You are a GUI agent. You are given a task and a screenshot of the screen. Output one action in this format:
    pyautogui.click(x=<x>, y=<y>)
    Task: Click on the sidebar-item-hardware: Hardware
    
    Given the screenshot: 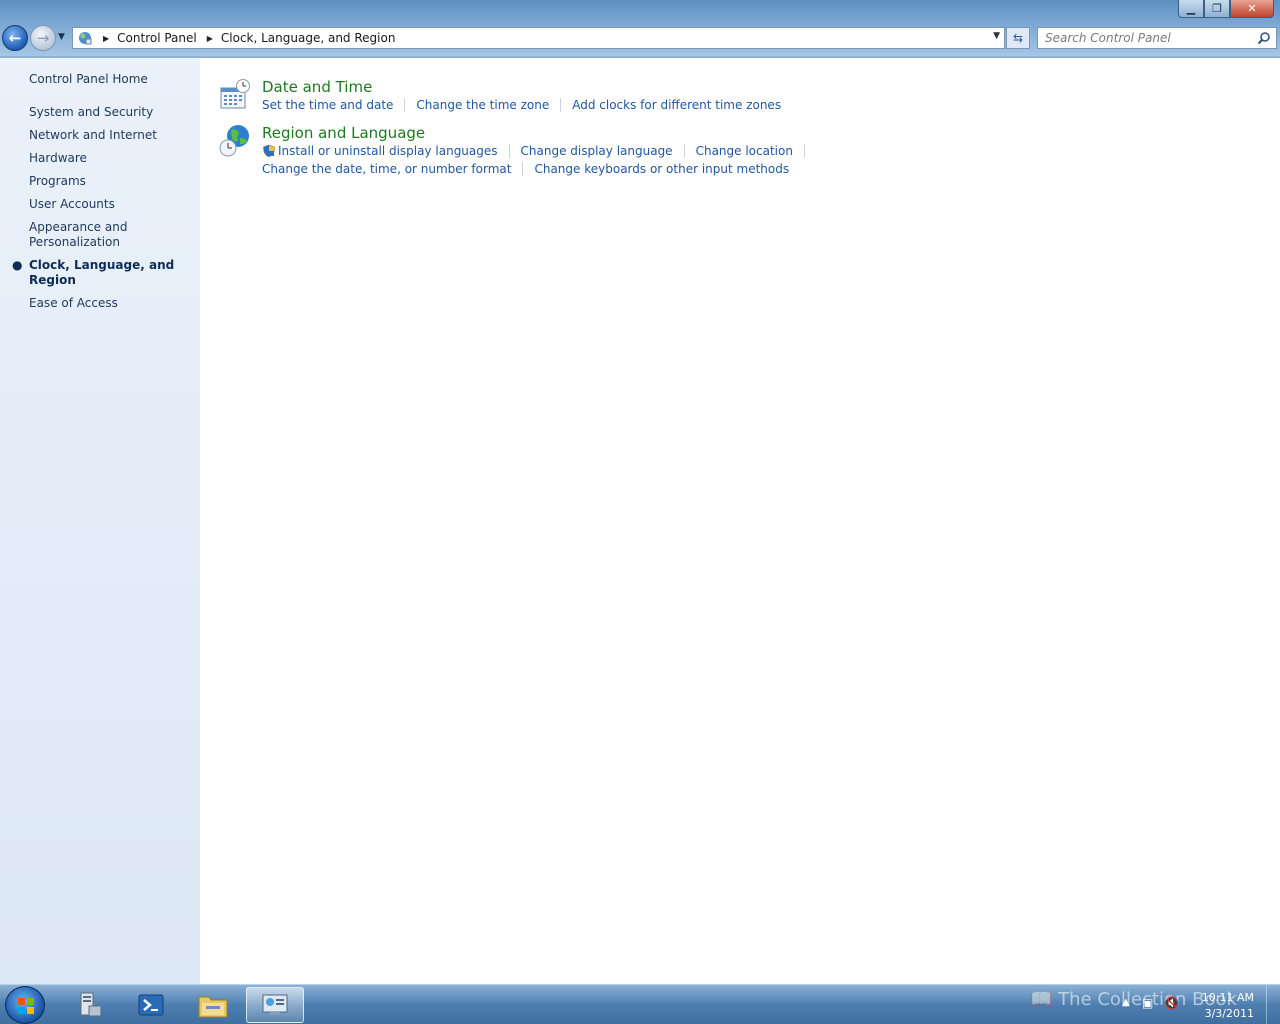 What is the action you would take?
    pyautogui.click(x=111, y=158)
    